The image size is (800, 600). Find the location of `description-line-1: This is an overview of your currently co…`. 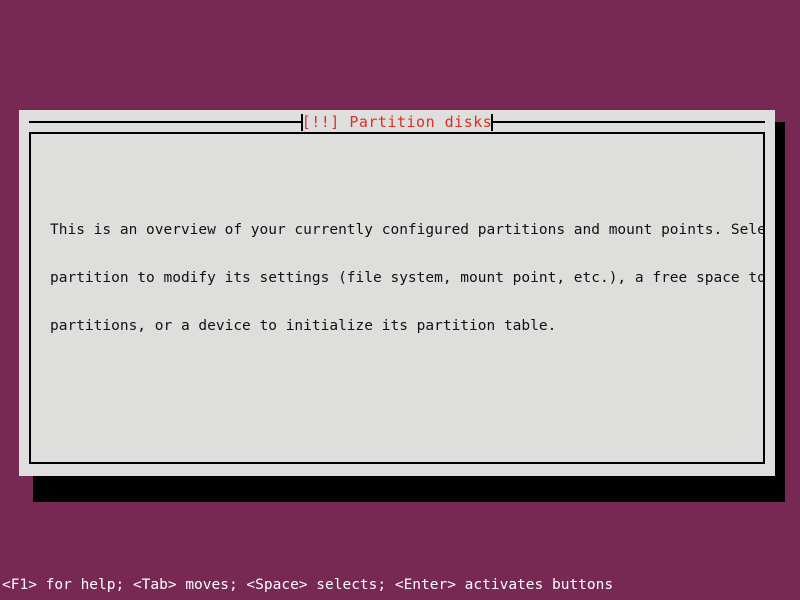

description-line-1: This is an overview of your currently co… is located at coordinates (407, 230).